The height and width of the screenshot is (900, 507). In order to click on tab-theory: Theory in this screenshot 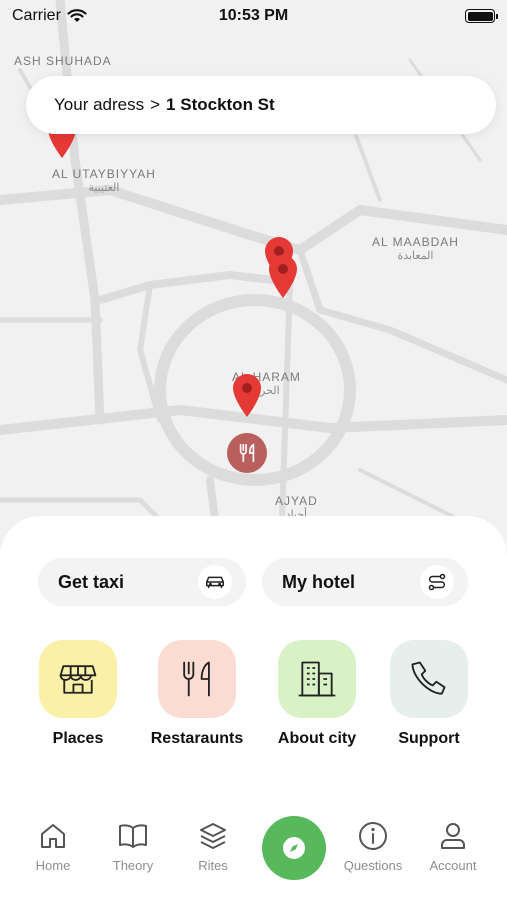, I will do `click(133, 846)`.